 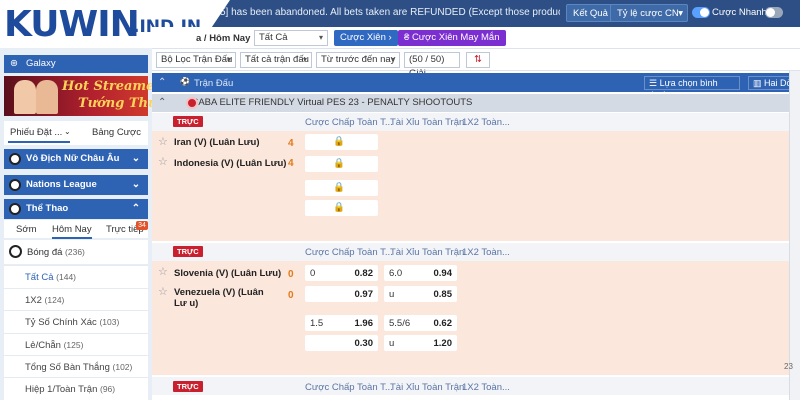 I want to click on category-euro-women: Vô Địch Nữ Châu Âu ⌄, so click(x=76, y=159).